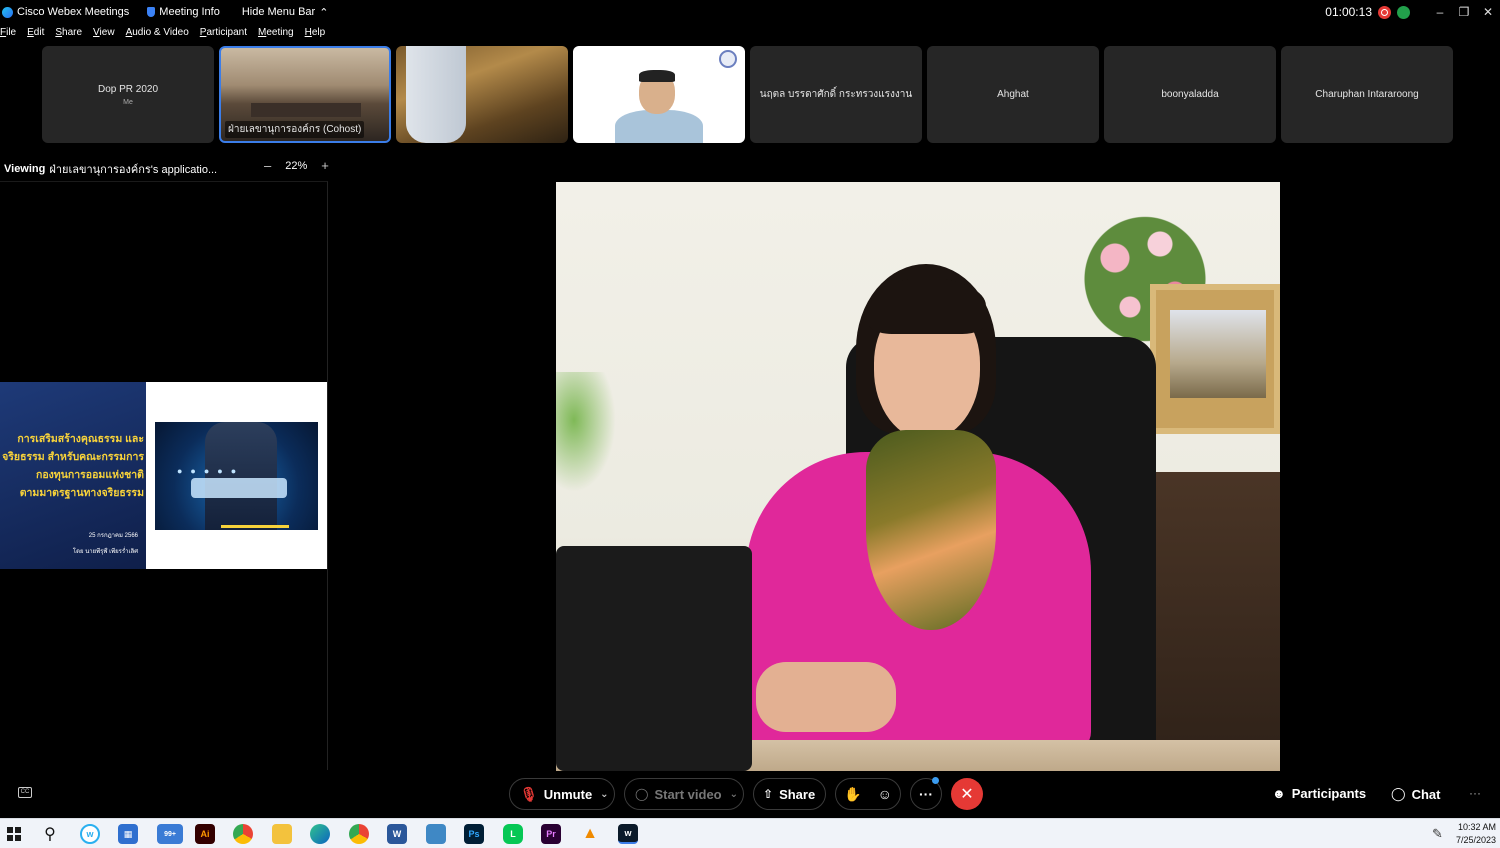 The image size is (1500, 848). I want to click on participant-name: boonyaladda, so click(1190, 94).